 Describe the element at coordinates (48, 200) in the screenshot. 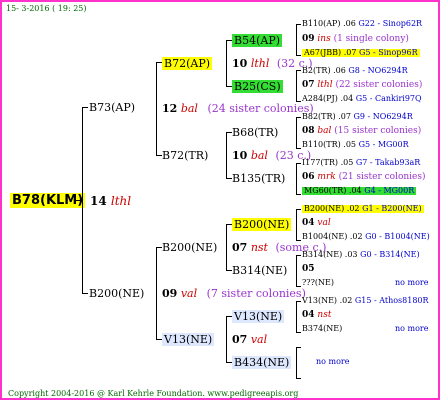

I see `root-queen: B78(KLM)` at that location.